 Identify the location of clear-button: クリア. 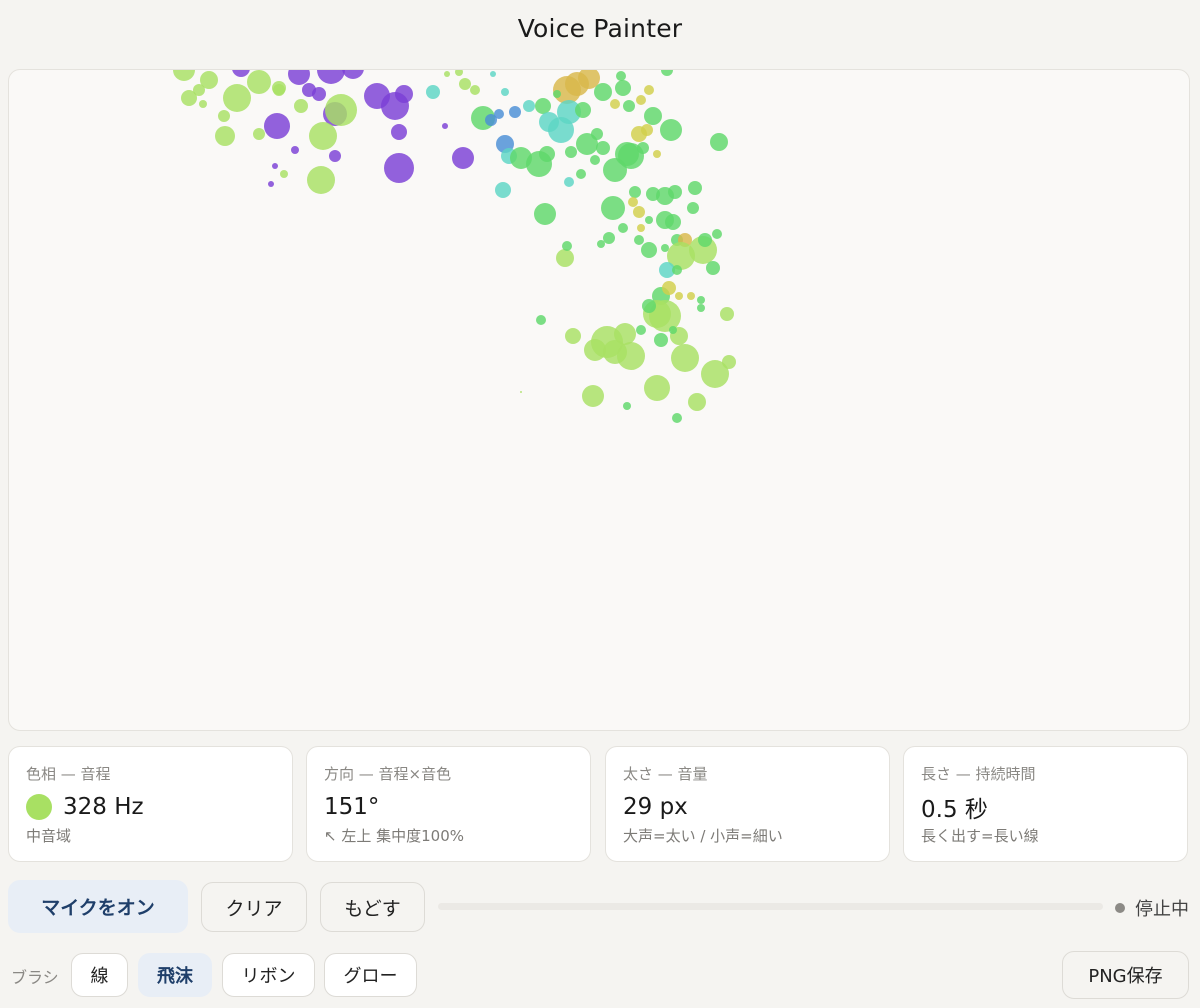
(254, 907).